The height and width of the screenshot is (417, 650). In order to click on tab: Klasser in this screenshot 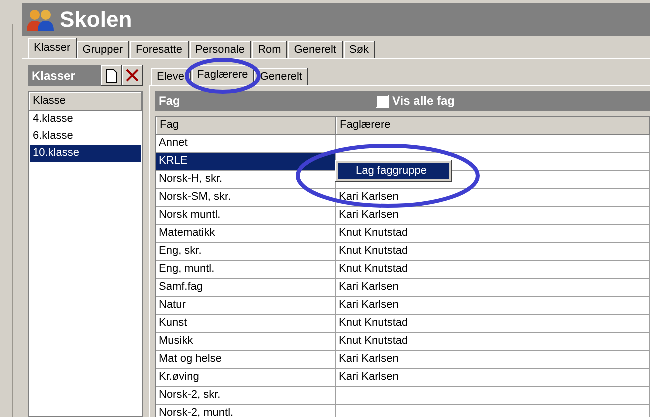, I will do `click(52, 48)`.